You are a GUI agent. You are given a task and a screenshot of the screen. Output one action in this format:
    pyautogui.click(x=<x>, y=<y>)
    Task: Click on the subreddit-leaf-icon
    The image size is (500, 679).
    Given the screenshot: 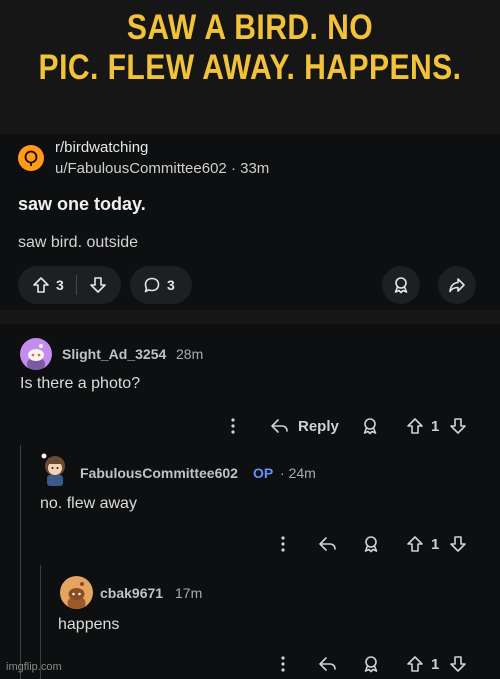 What is the action you would take?
    pyautogui.click(x=31, y=158)
    